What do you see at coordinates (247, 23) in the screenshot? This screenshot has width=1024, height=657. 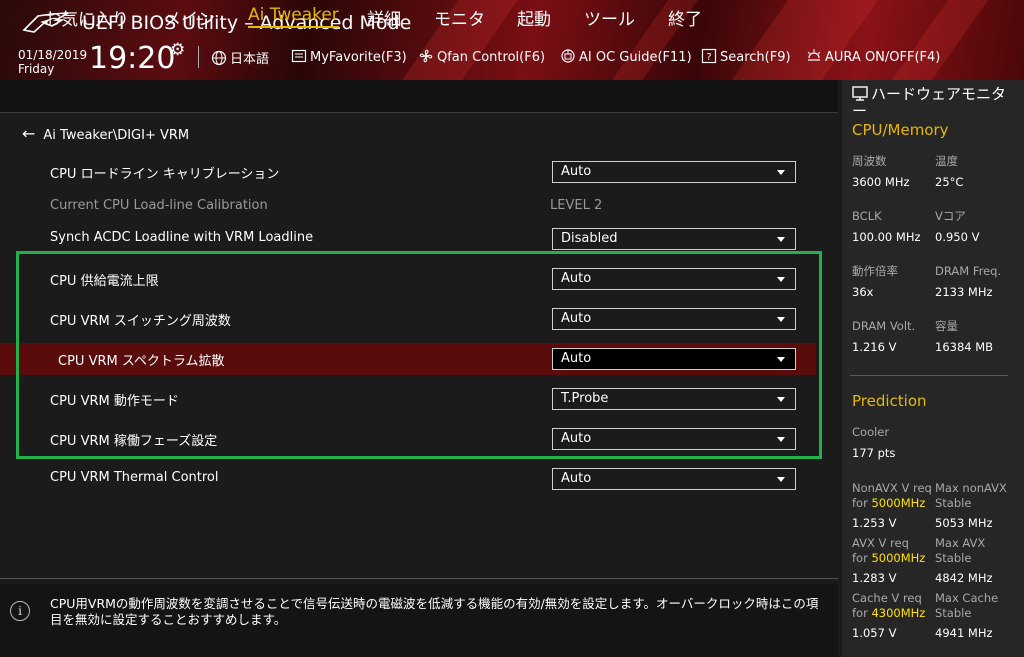 I see `app-title: UEFI BIOS Utility – Advanced Mode` at bounding box center [247, 23].